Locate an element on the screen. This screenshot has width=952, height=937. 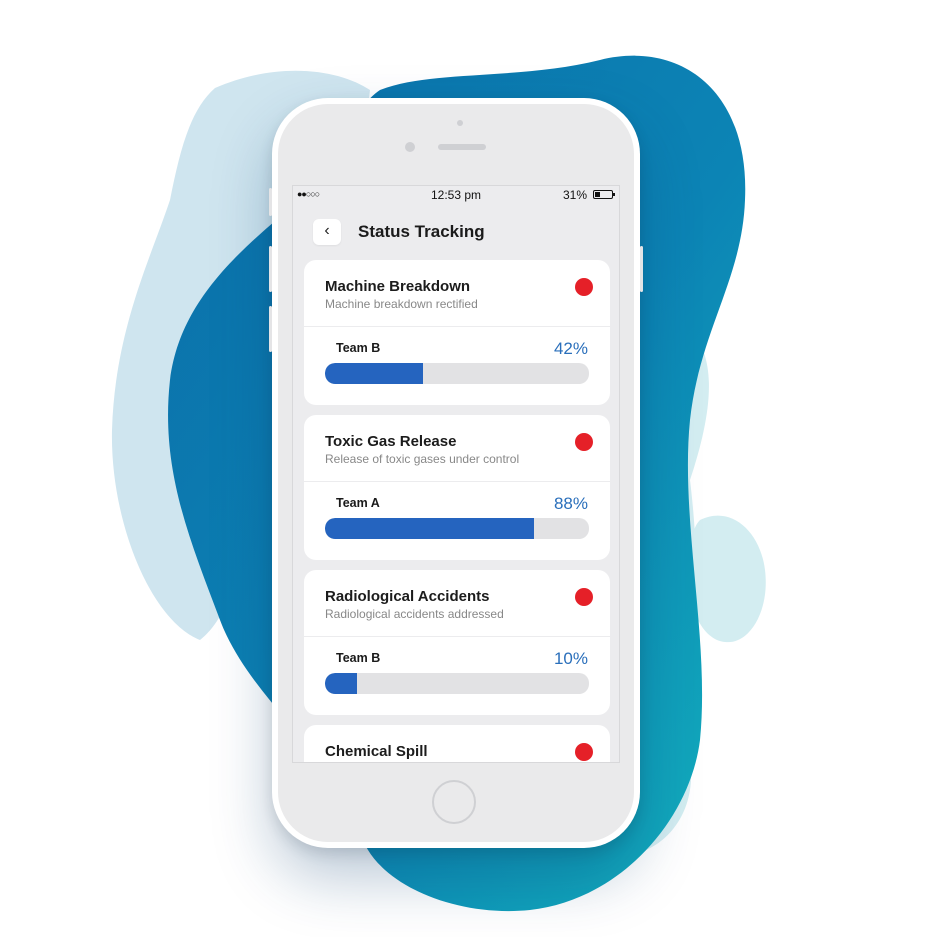
page-title: Status Tracking is located at coordinates (421, 231).